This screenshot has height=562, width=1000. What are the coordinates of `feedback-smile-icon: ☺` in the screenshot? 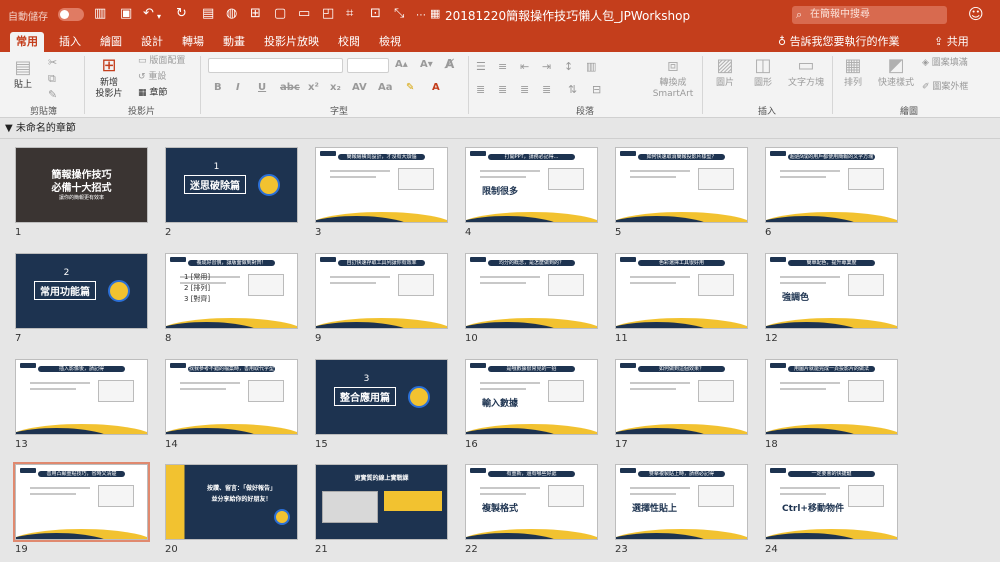 It's located at (976, 14).